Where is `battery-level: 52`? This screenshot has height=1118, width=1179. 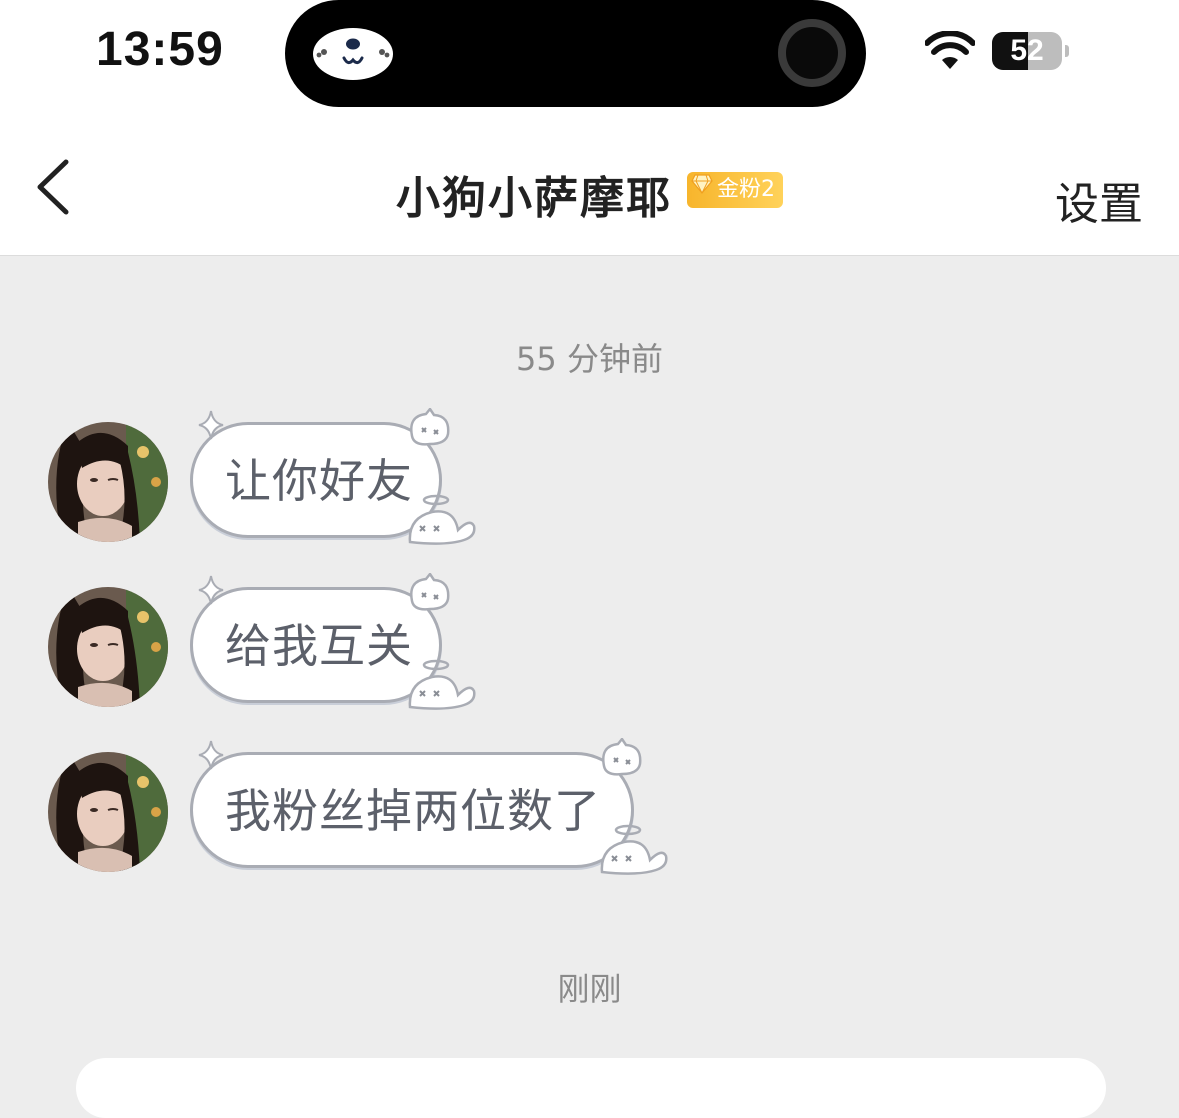 battery-level: 52 is located at coordinates (1027, 50).